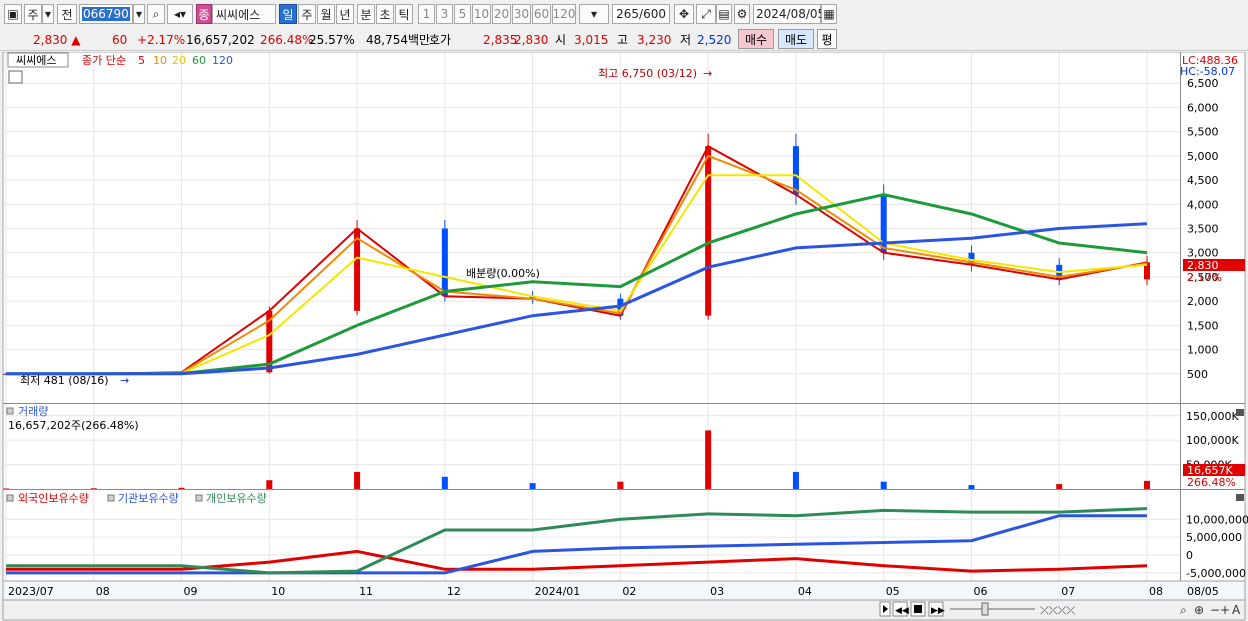  I want to click on zoom-slider-thumb, so click(985, 609).